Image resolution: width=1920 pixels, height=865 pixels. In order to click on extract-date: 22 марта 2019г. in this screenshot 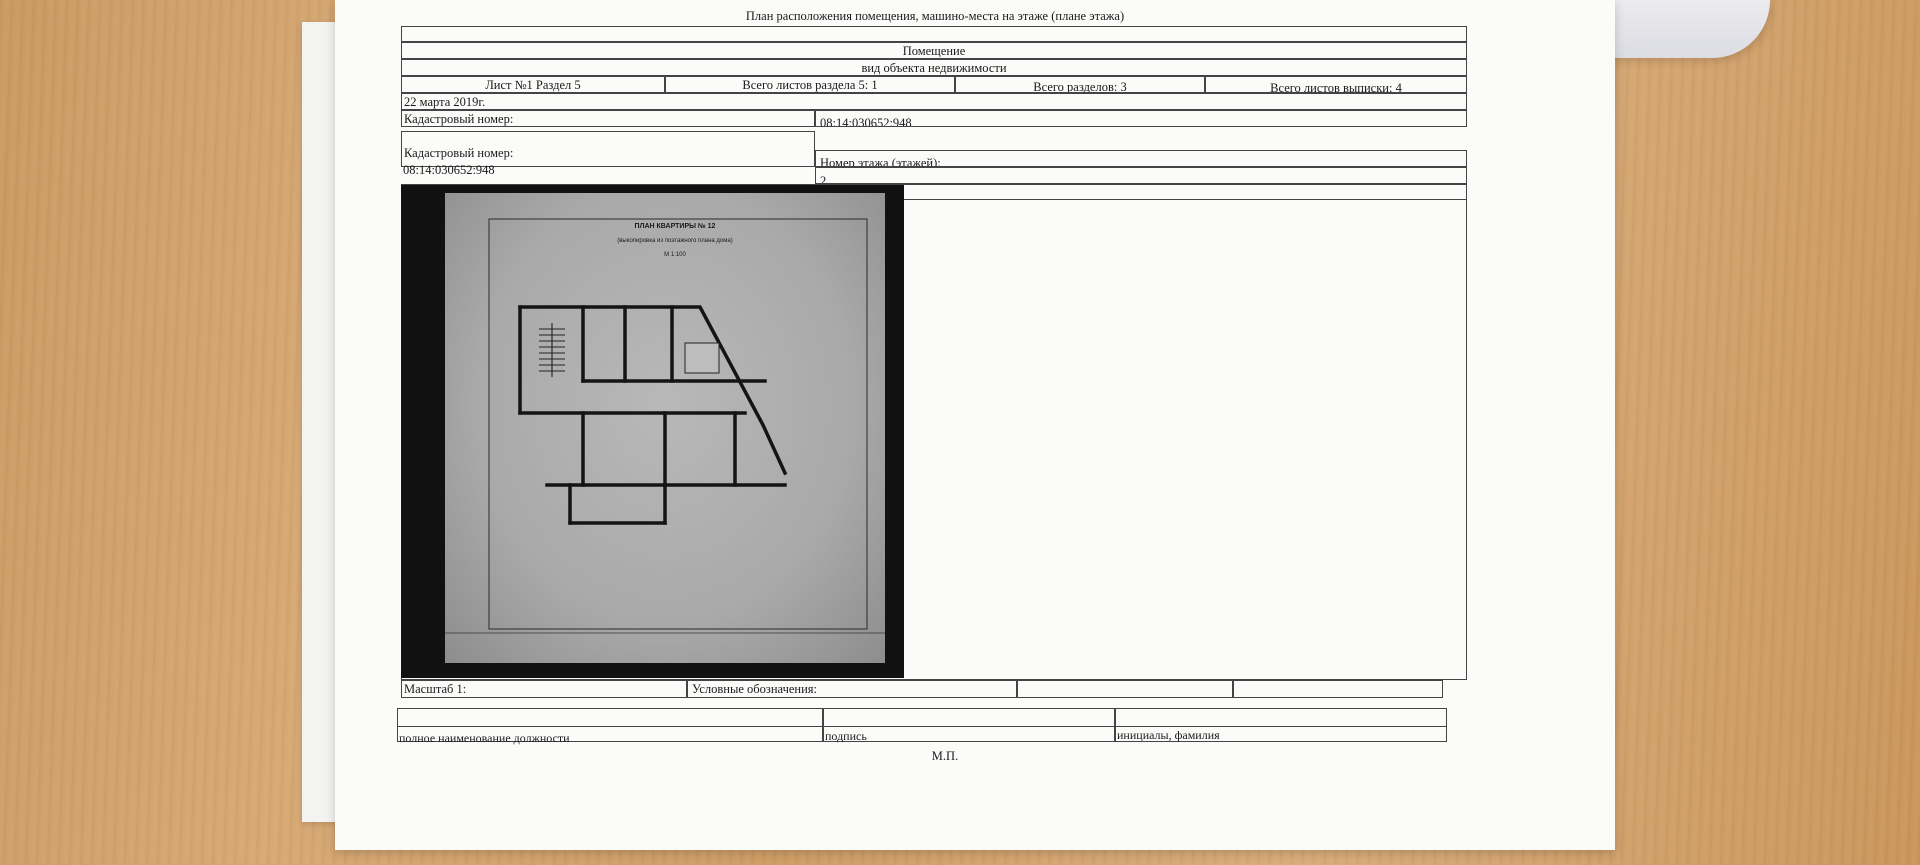, I will do `click(934, 101)`.